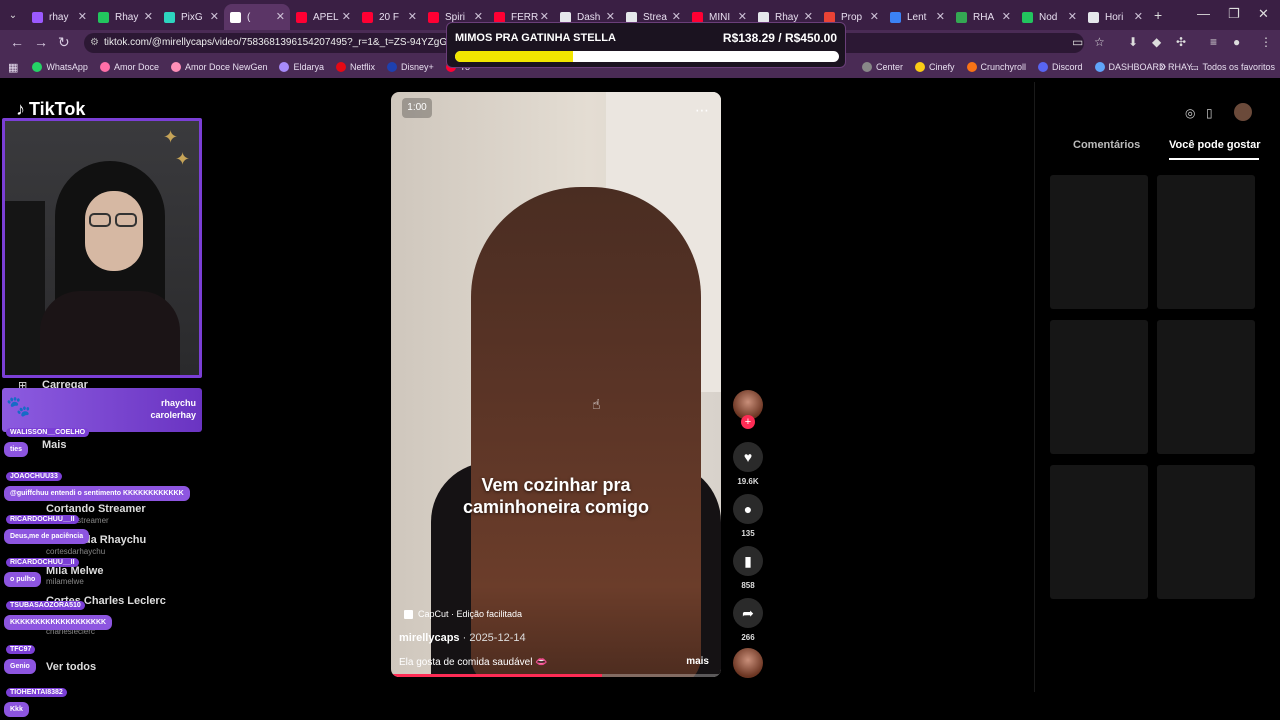 The width and height of the screenshot is (1280, 720). I want to click on mute-button: 1:00, so click(417, 108).